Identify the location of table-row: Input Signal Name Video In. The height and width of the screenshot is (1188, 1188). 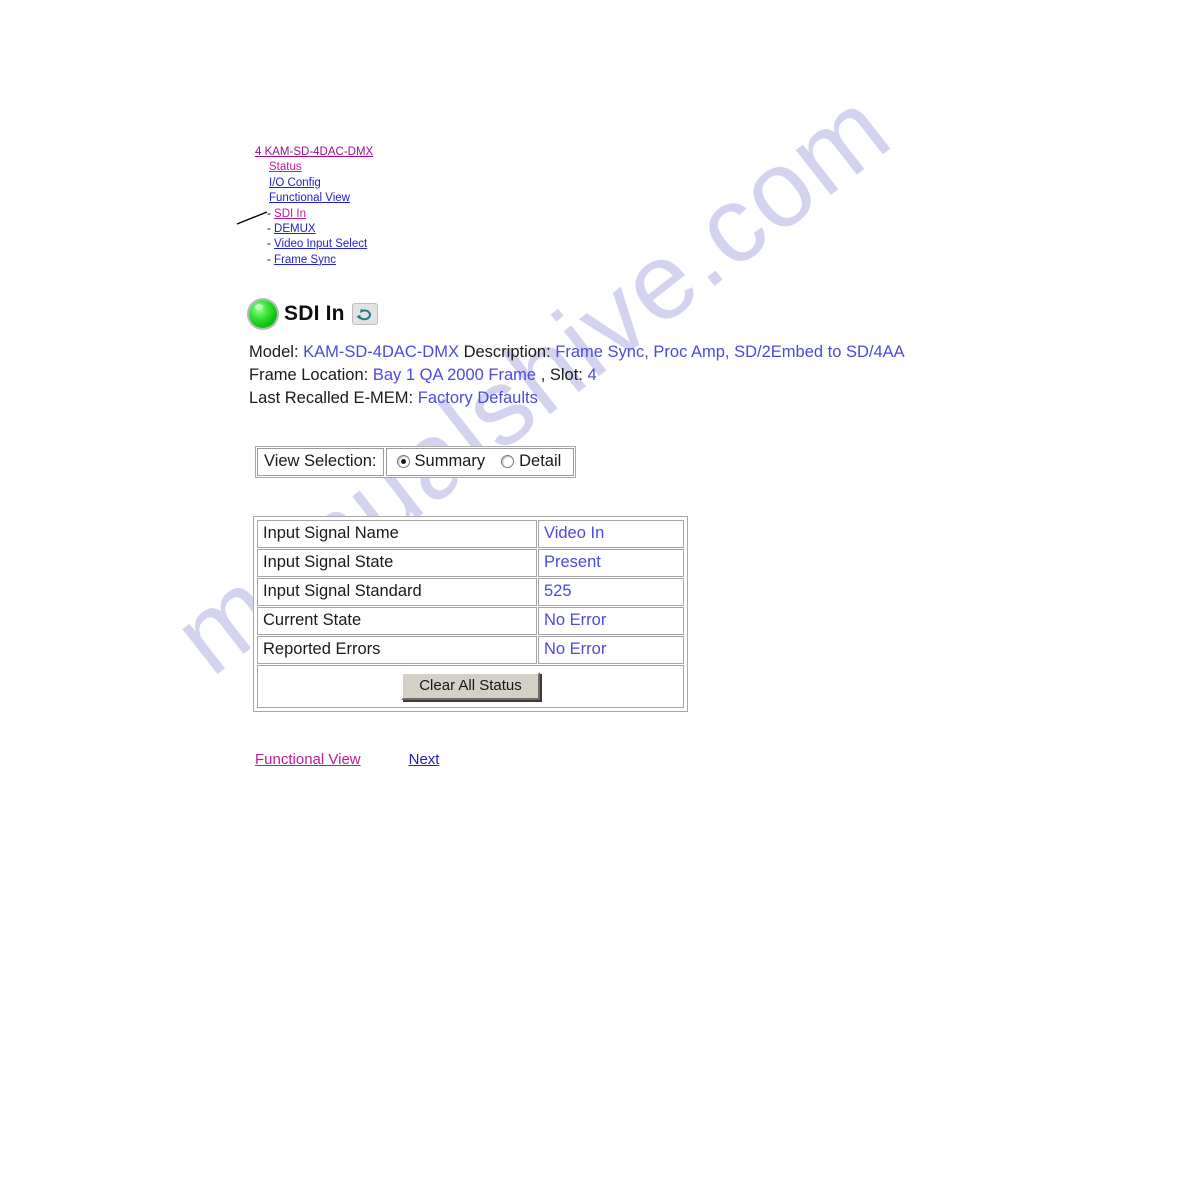
(470, 534).